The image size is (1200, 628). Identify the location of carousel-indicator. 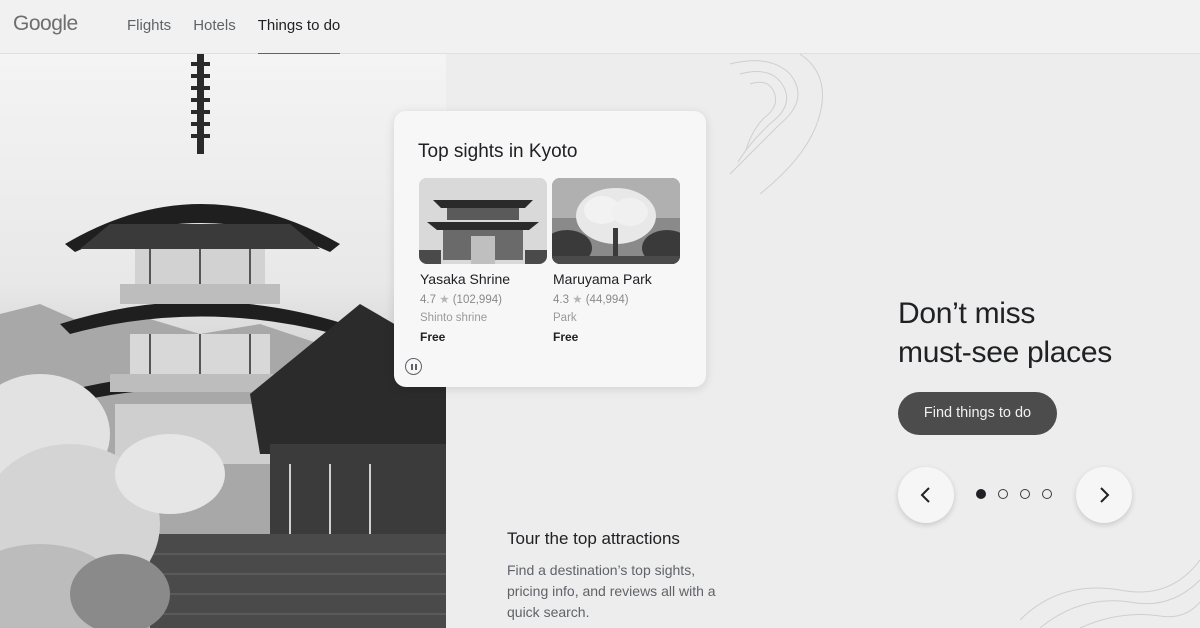
(1014, 494).